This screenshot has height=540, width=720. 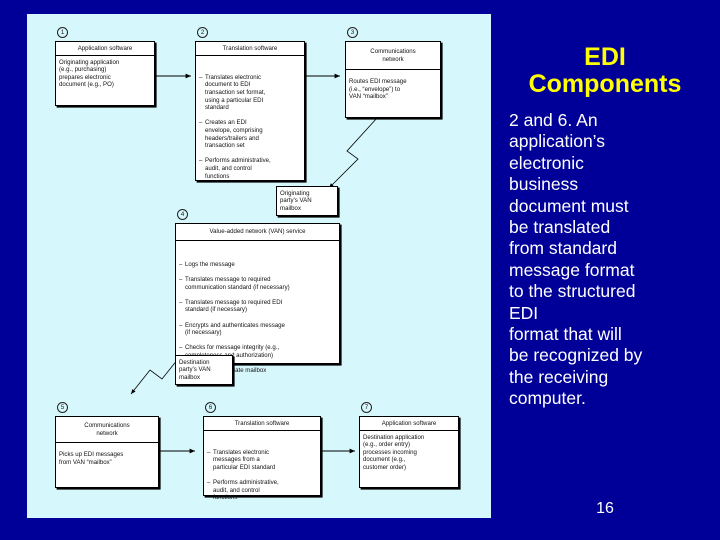 I want to click on flow-box-6-header: Translation software, so click(x=262, y=424).